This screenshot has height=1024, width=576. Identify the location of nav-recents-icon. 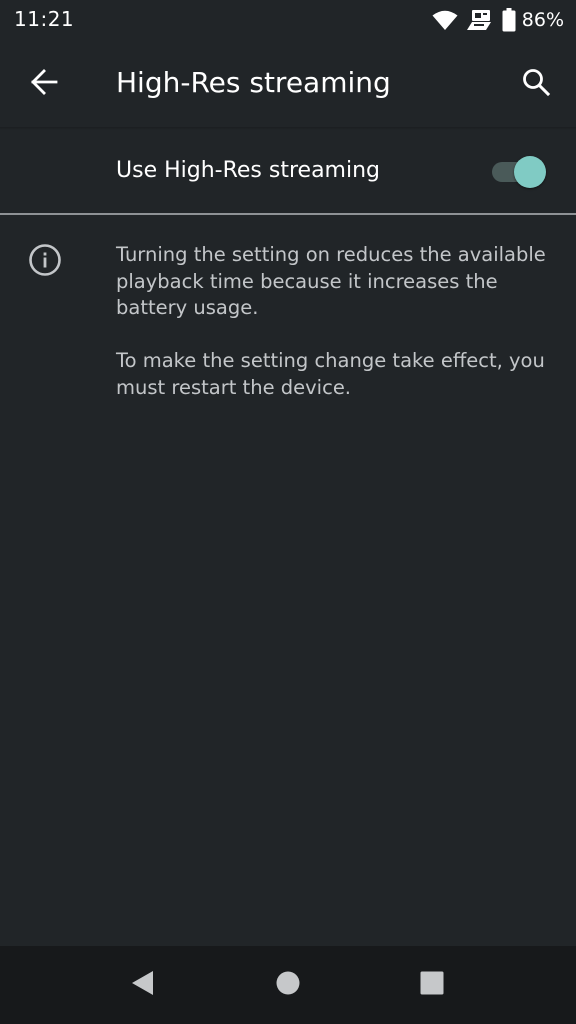
(432, 985).